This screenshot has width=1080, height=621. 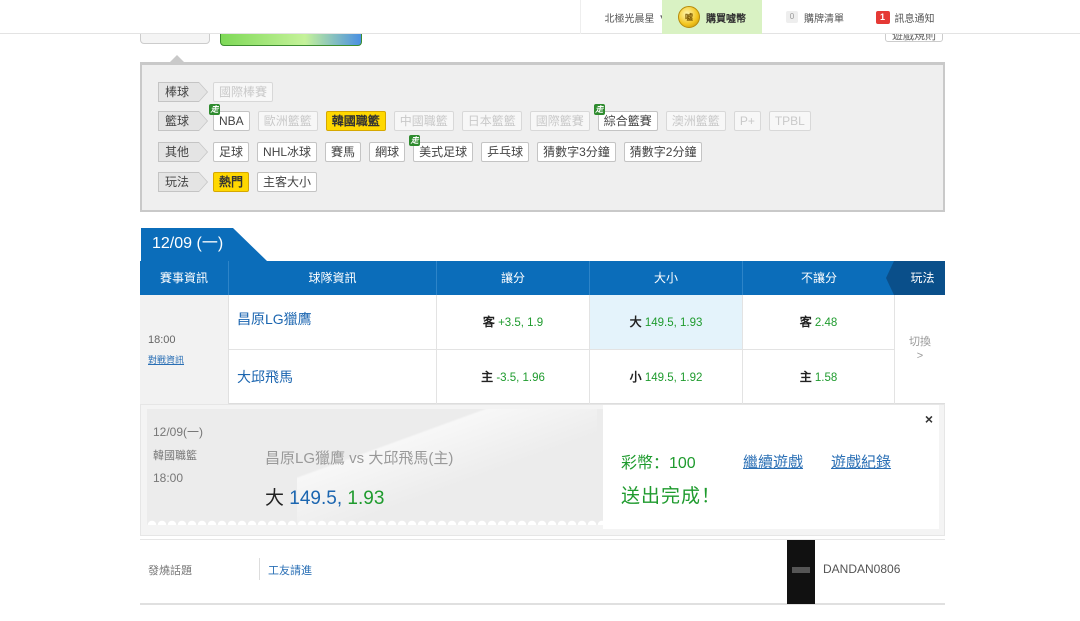 I want to click on tag-australia-basketball: 澳洲籃籃, so click(x=695, y=121).